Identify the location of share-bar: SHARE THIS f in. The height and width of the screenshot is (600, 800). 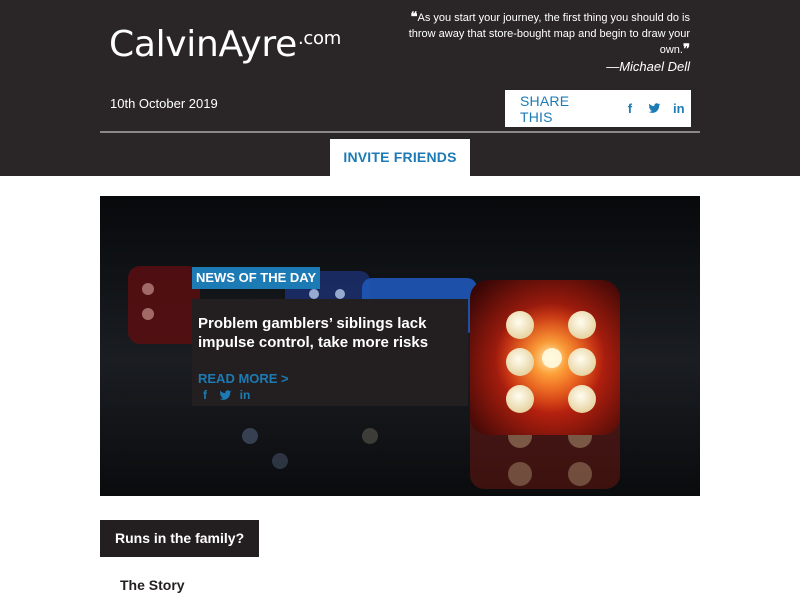
(598, 108).